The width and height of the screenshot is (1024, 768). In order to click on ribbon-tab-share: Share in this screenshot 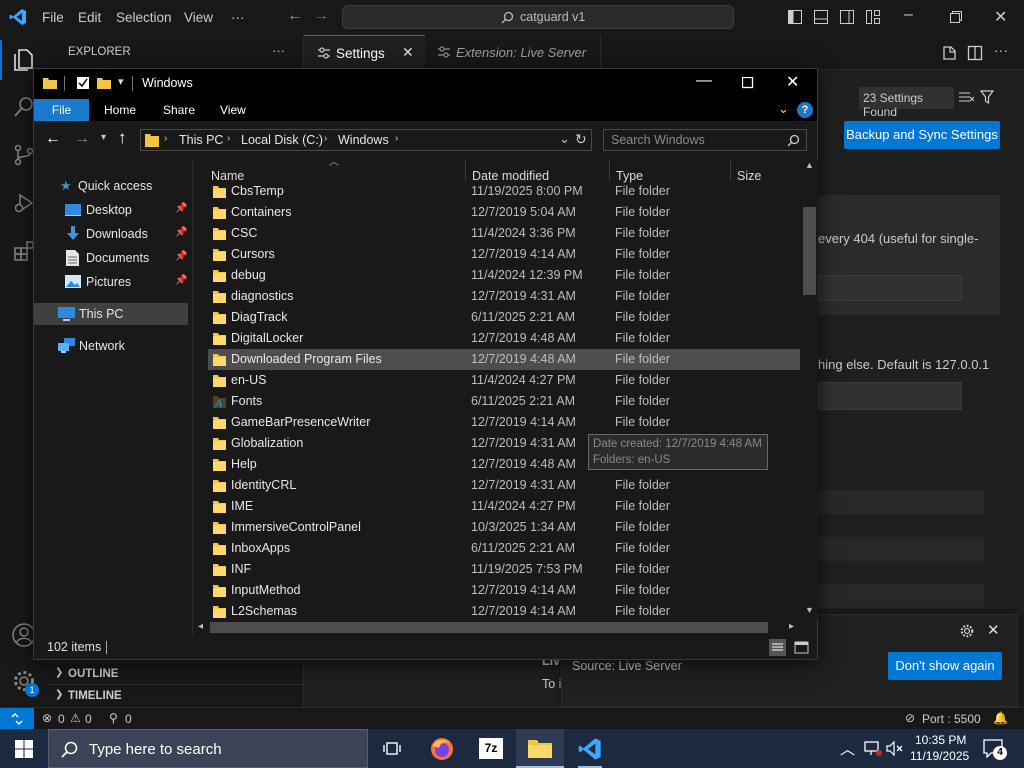, I will do `click(179, 110)`.